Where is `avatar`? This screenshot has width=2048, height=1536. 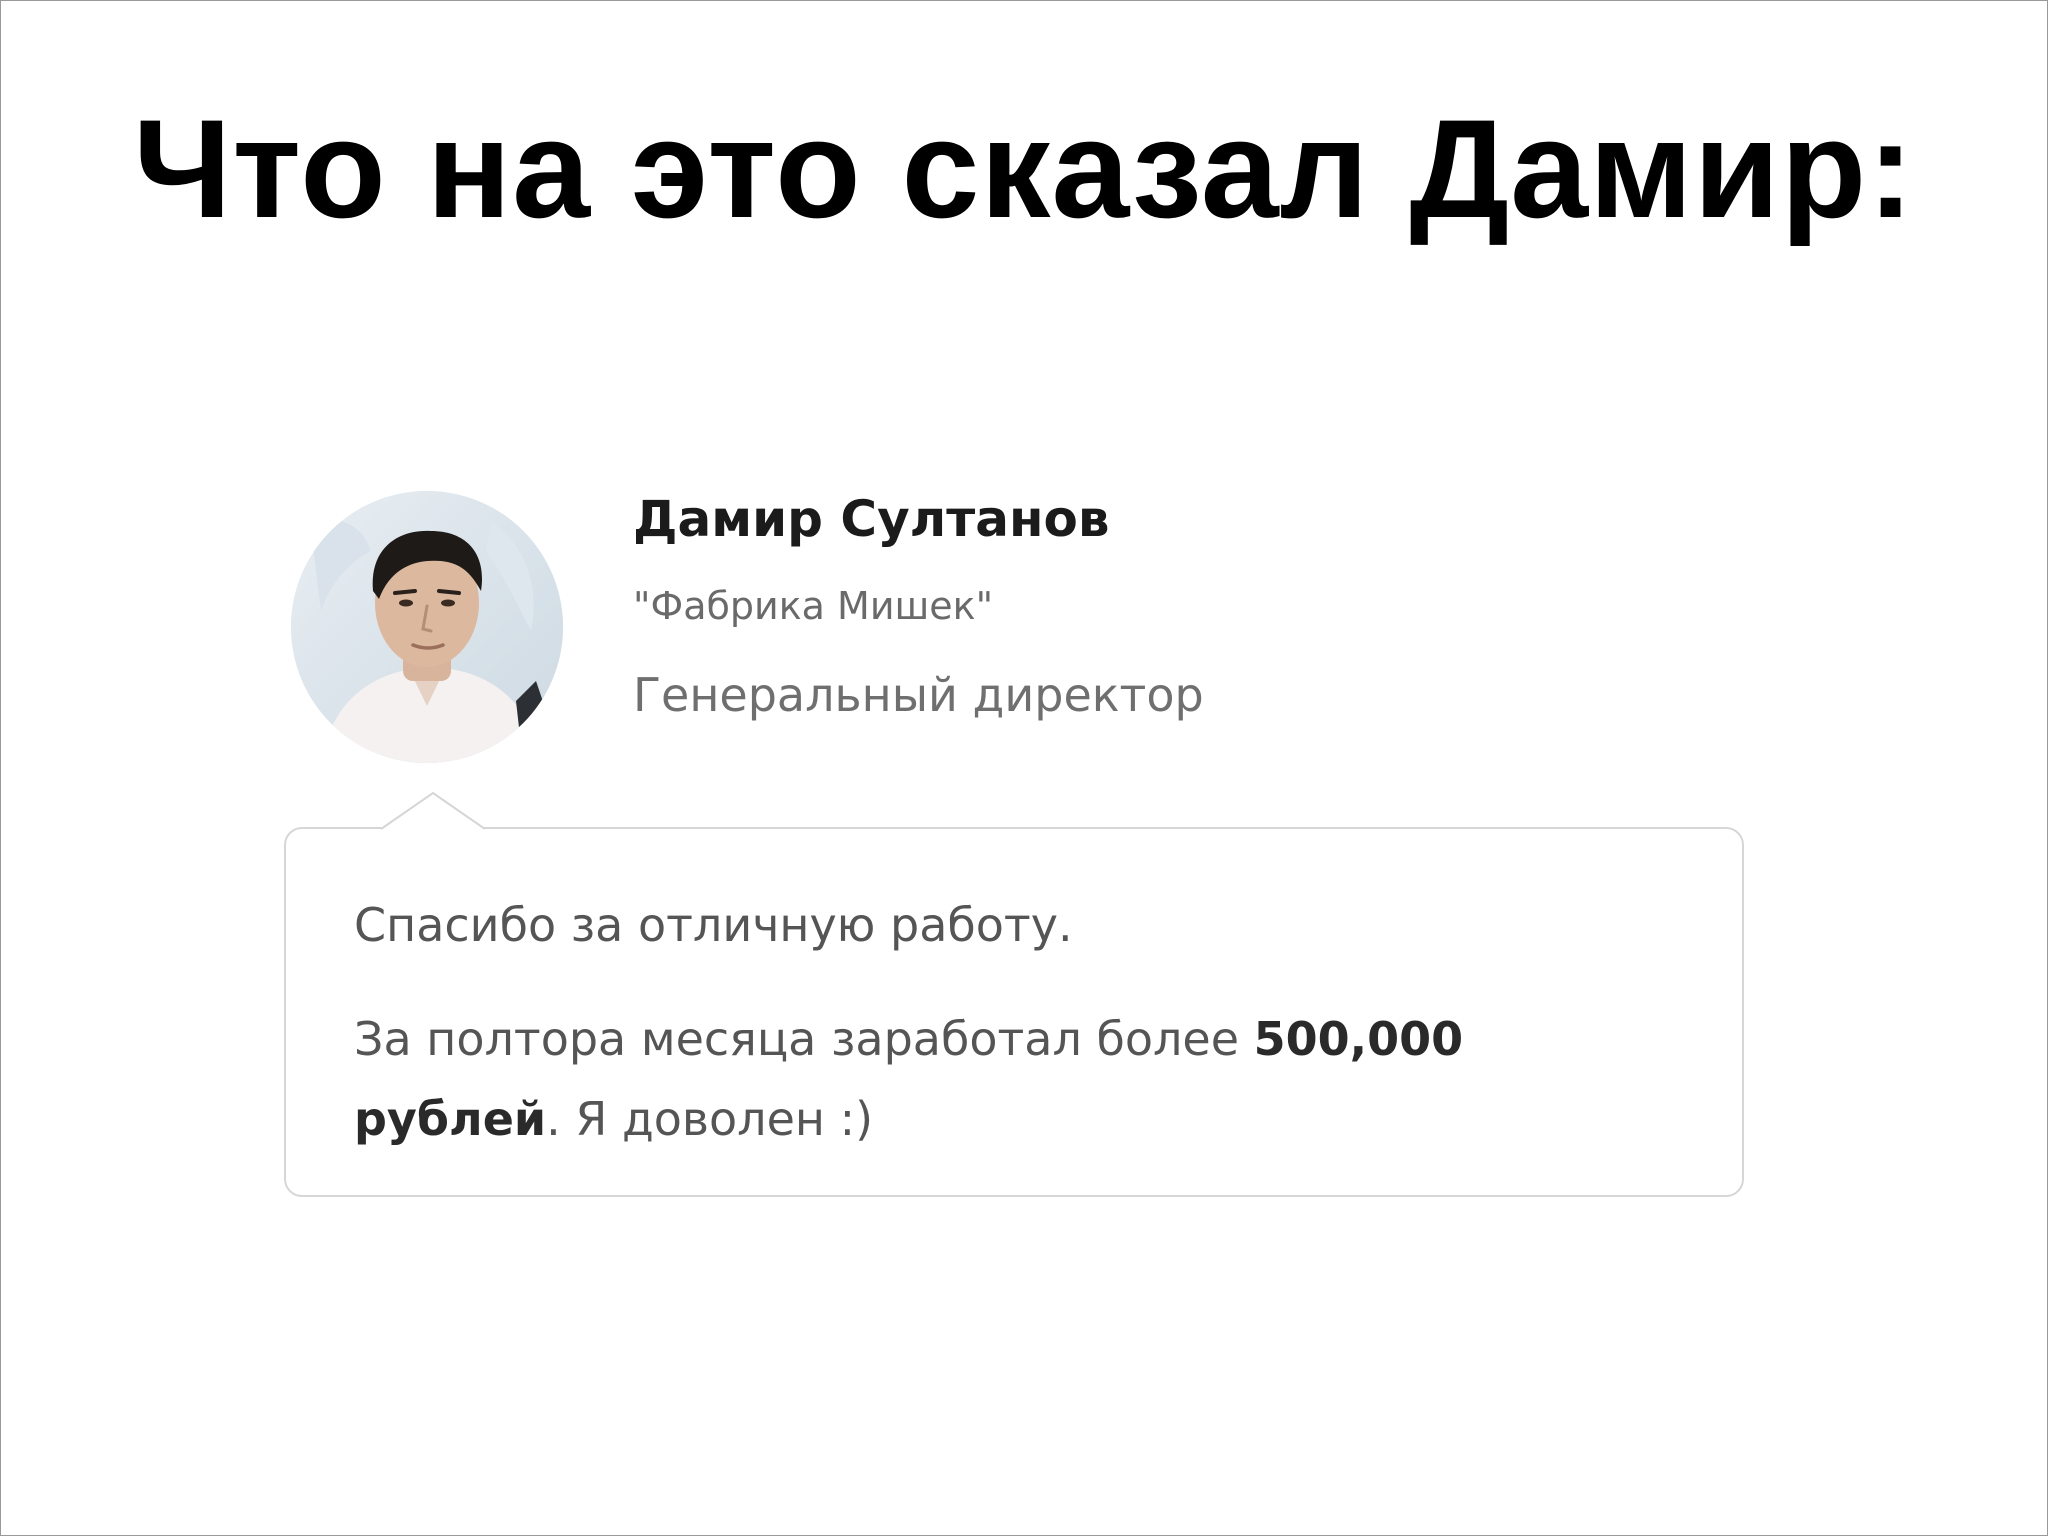
avatar is located at coordinates (427, 627).